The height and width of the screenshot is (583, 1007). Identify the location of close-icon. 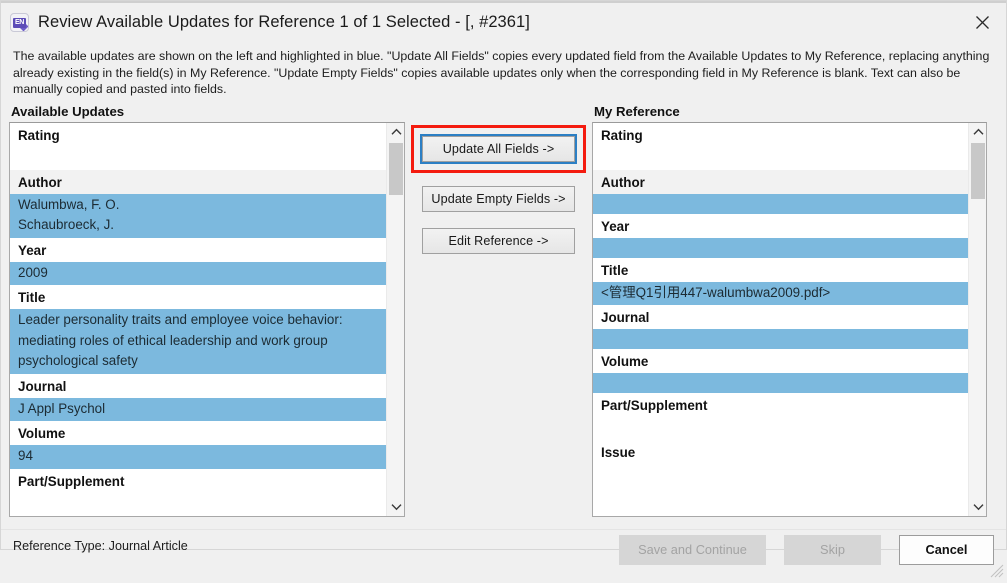
(982, 22).